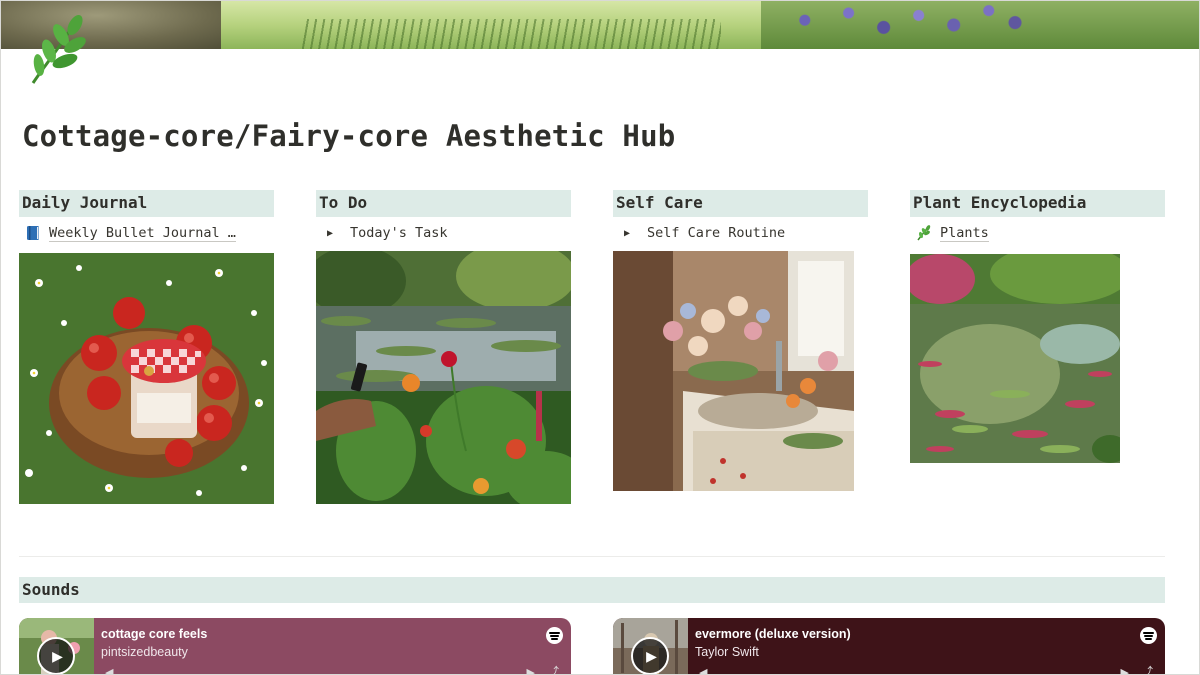 The height and width of the screenshot is (675, 1200). I want to click on embed-artist: pintsizedbeauty, so click(144, 652).